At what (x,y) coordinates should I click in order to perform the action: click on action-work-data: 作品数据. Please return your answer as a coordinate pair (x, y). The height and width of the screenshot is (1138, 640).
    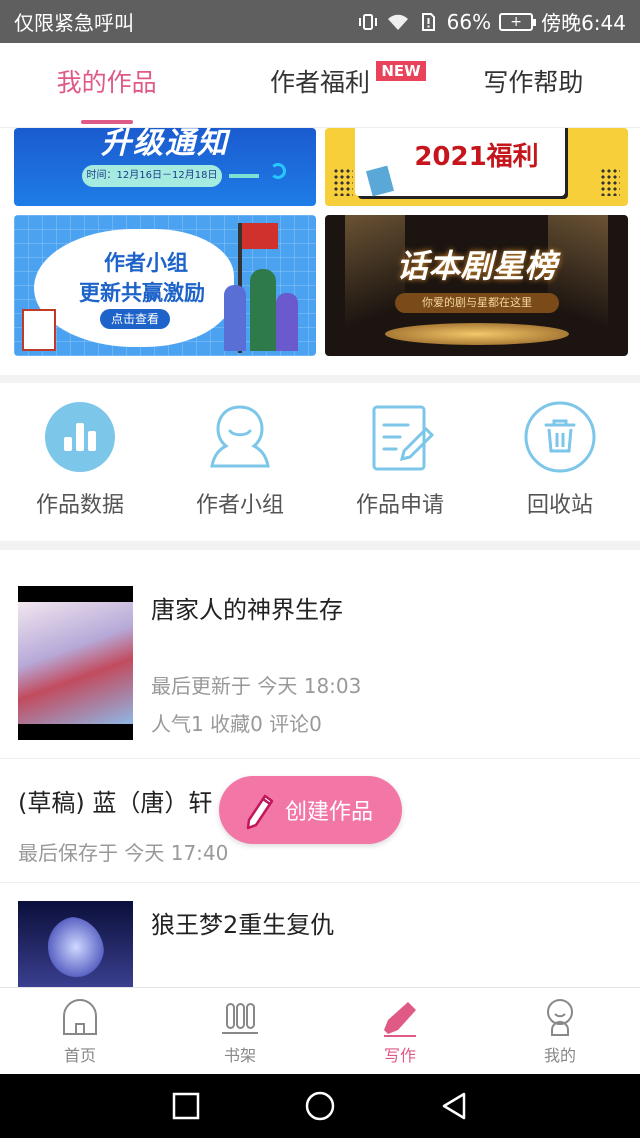
    Looking at the image, I should click on (80, 462).